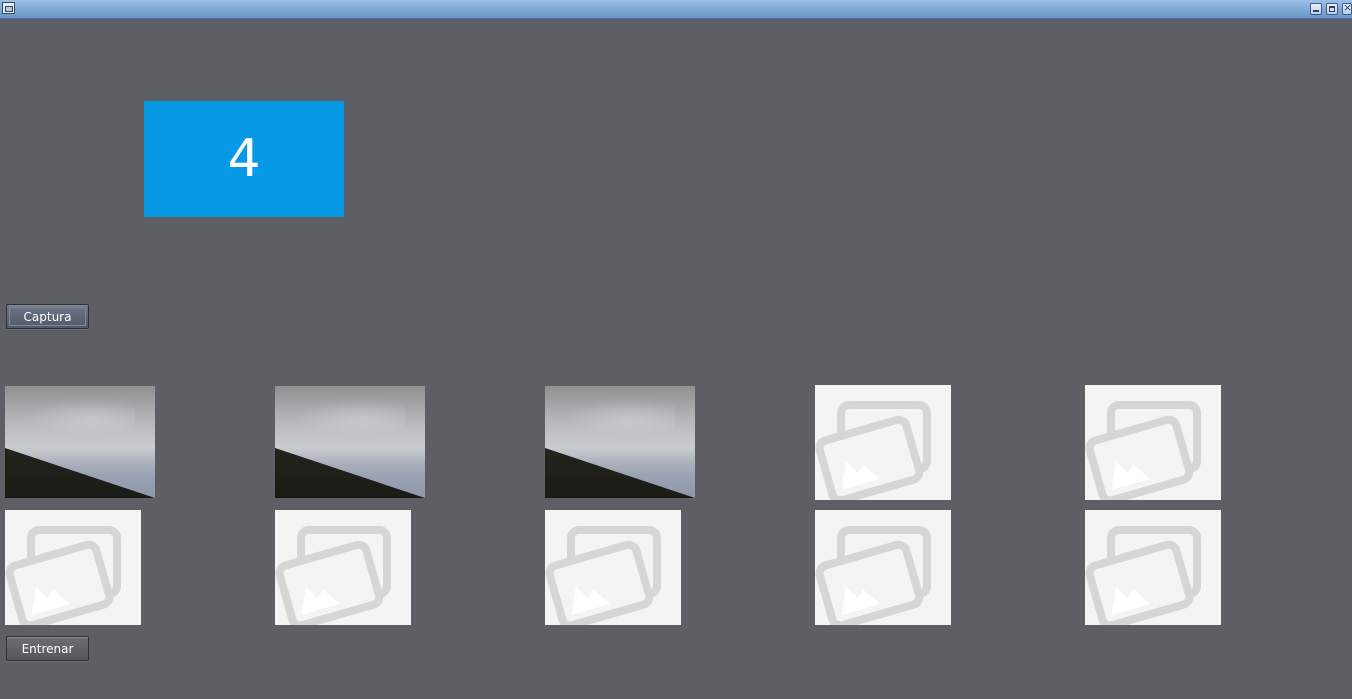 Image resolution: width=1352 pixels, height=699 pixels. Describe the element at coordinates (1332, 9) in the screenshot. I see `maximize-icon` at that location.